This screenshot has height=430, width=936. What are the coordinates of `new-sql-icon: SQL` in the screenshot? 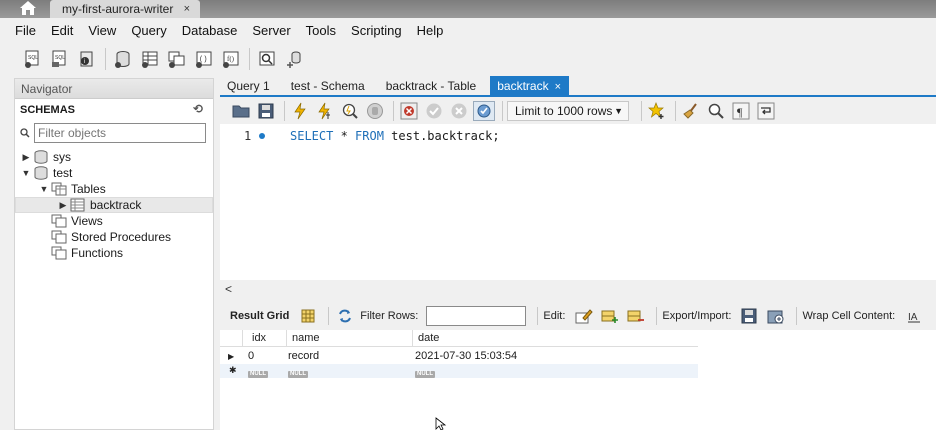 It's located at (32, 59).